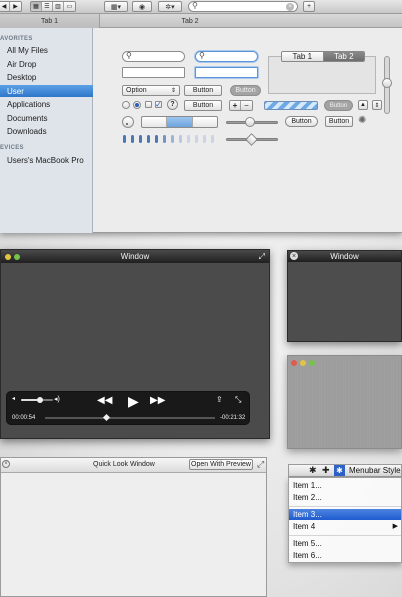 The height and width of the screenshot is (597, 402). Describe the element at coordinates (180, 139) in the screenshot. I see `level-segment` at that location.